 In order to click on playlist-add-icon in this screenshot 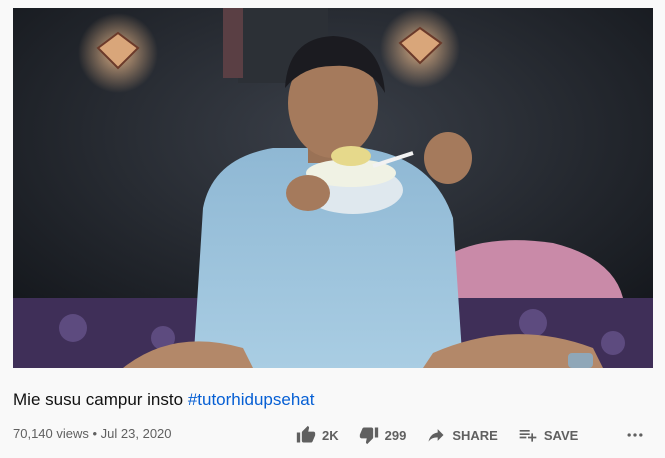, I will do `click(528, 435)`.